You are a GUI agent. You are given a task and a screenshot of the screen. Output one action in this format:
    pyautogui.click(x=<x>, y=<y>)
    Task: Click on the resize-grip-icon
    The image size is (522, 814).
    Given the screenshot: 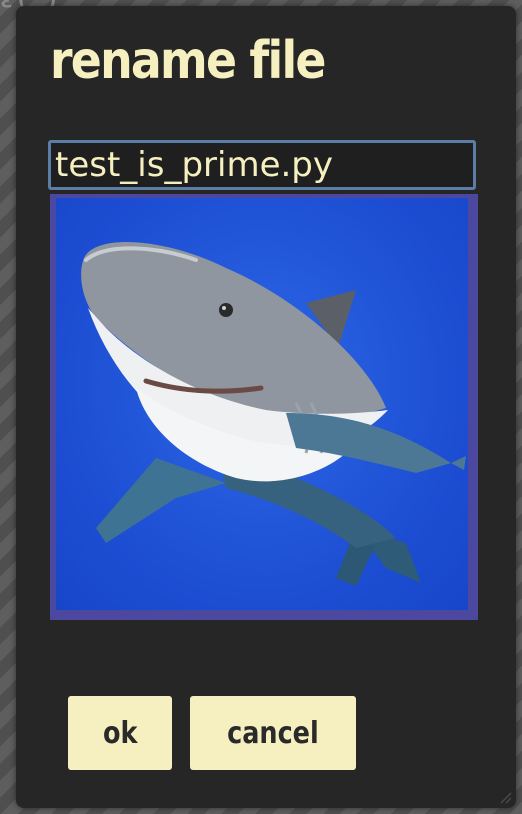 What is the action you would take?
    pyautogui.click(x=505, y=797)
    